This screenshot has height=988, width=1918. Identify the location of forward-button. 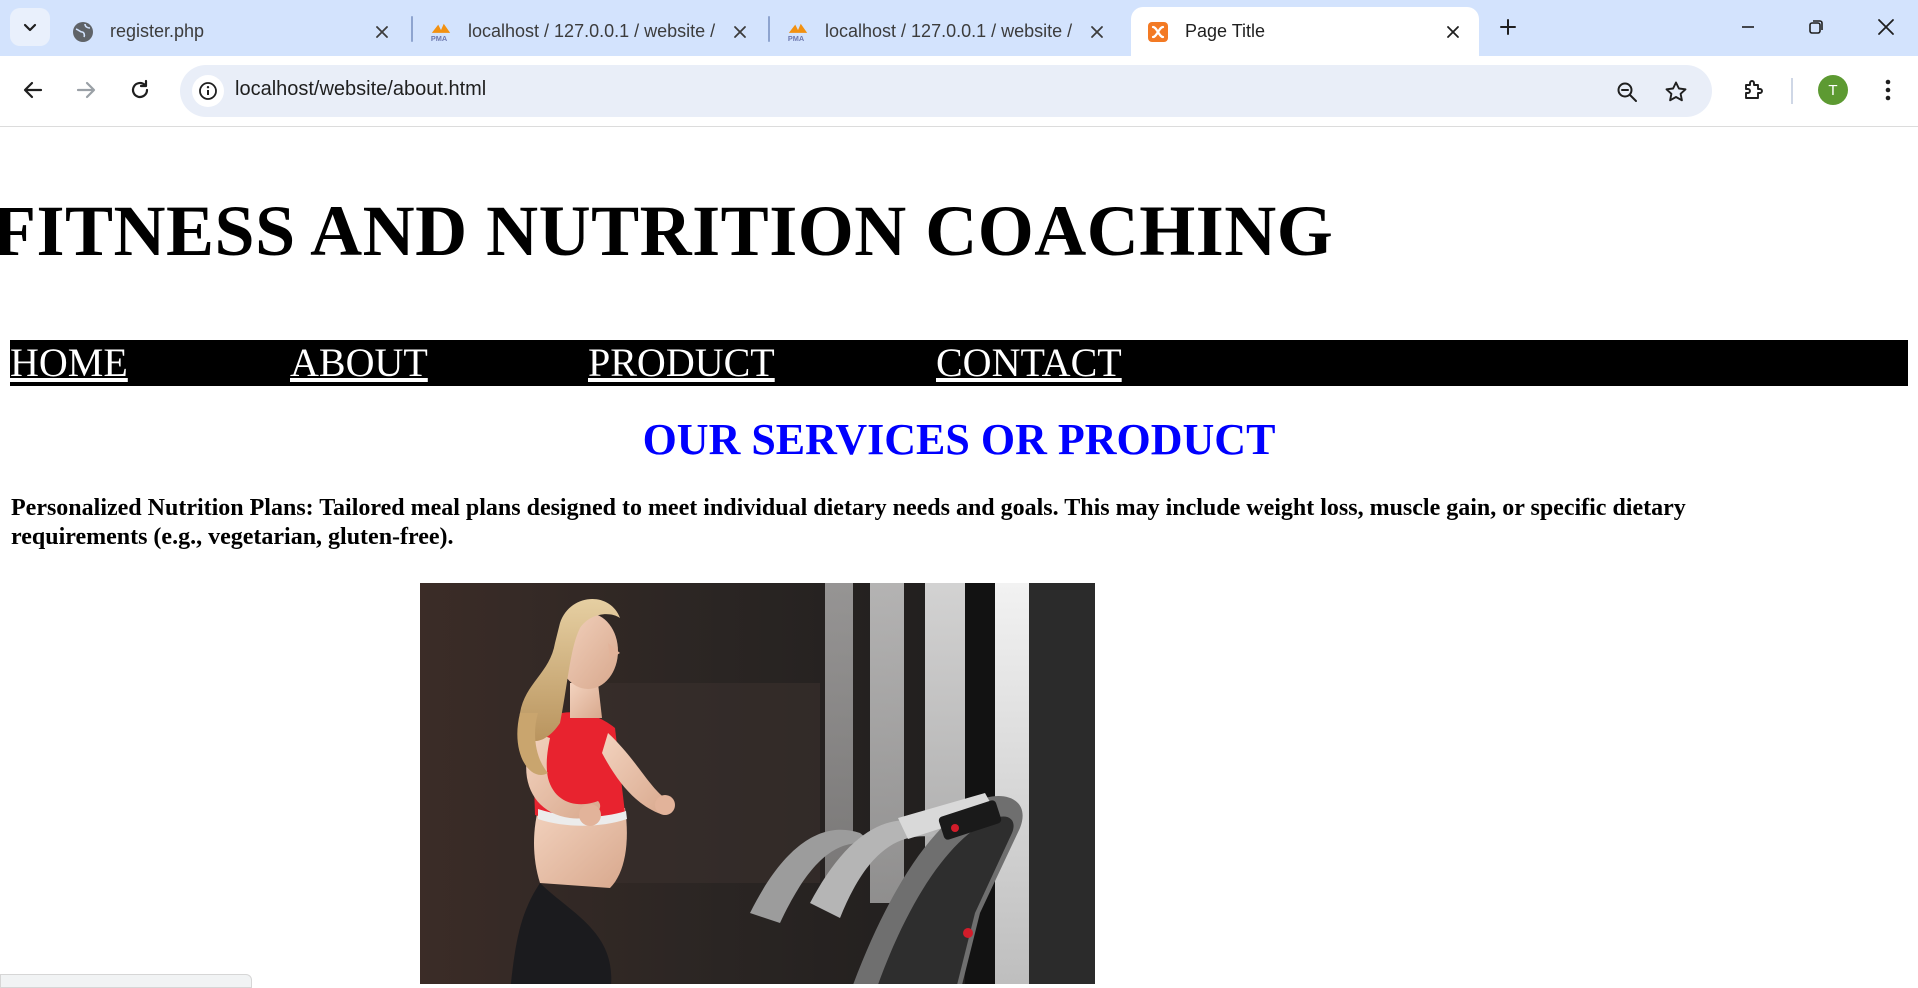
(86, 90).